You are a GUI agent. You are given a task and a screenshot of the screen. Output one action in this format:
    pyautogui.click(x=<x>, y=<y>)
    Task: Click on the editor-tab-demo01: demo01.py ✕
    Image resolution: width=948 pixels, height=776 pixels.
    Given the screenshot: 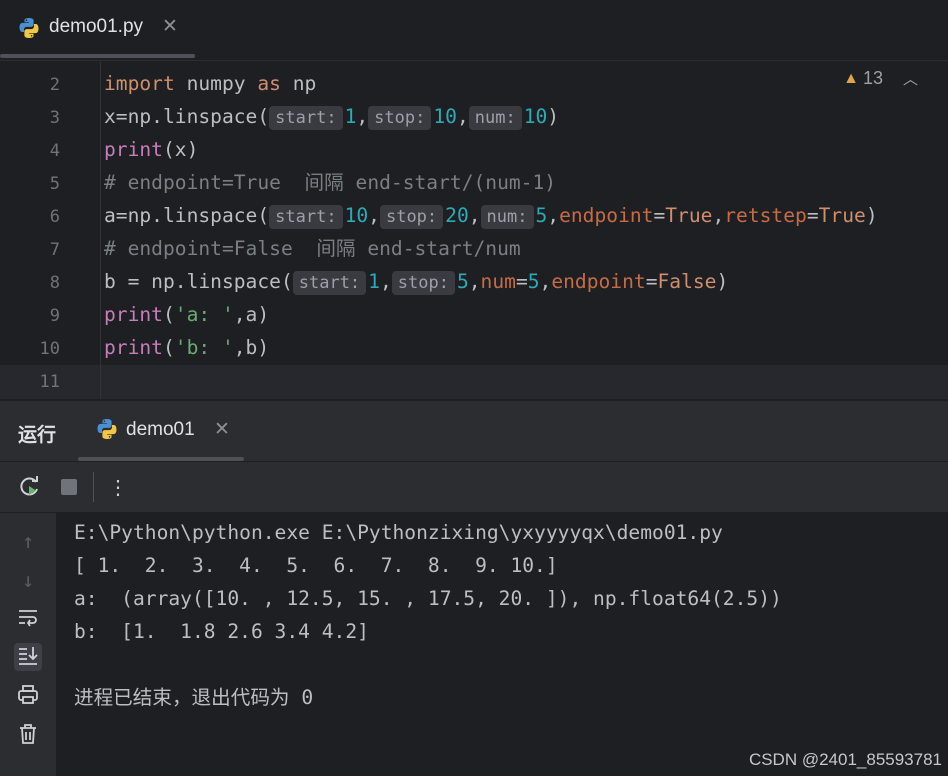 What is the action you would take?
    pyautogui.click(x=97, y=29)
    